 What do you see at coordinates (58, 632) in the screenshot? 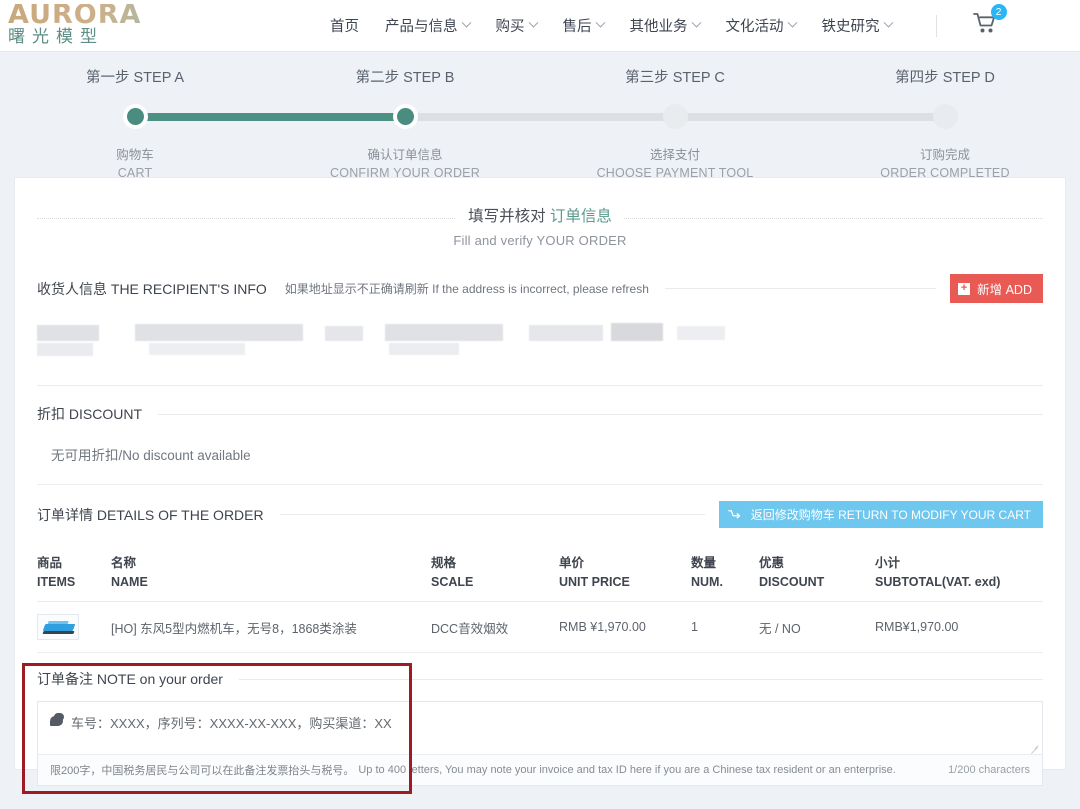
I see `locomotive-chassis-shape` at bounding box center [58, 632].